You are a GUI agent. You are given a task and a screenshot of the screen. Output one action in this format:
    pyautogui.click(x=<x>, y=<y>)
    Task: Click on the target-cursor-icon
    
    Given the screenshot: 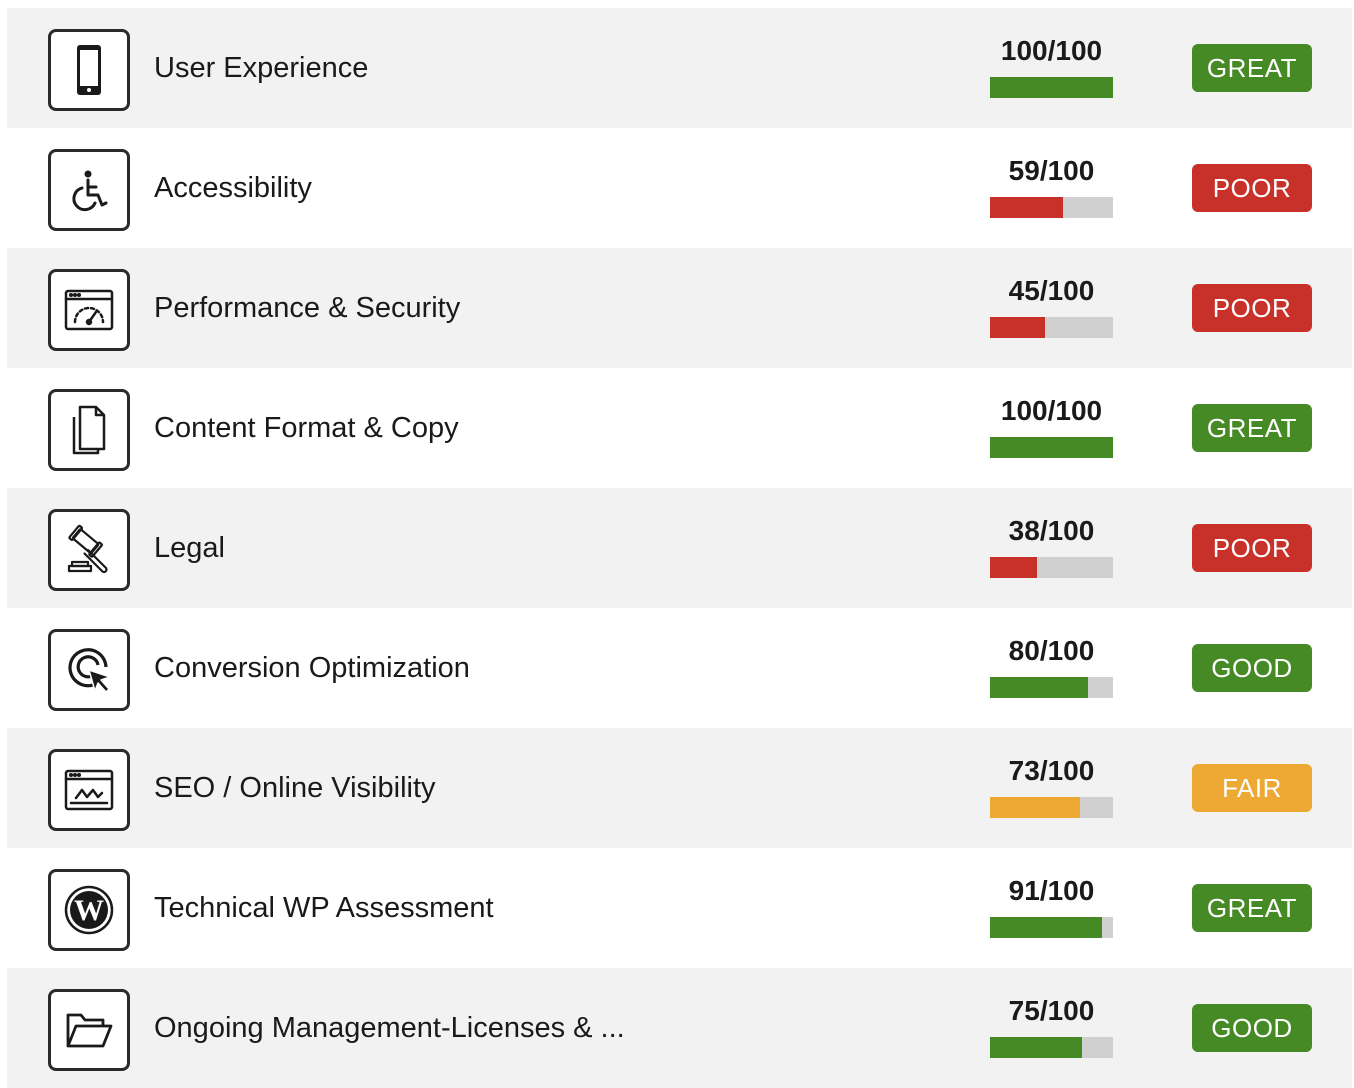 What is the action you would take?
    pyautogui.click(x=89, y=670)
    